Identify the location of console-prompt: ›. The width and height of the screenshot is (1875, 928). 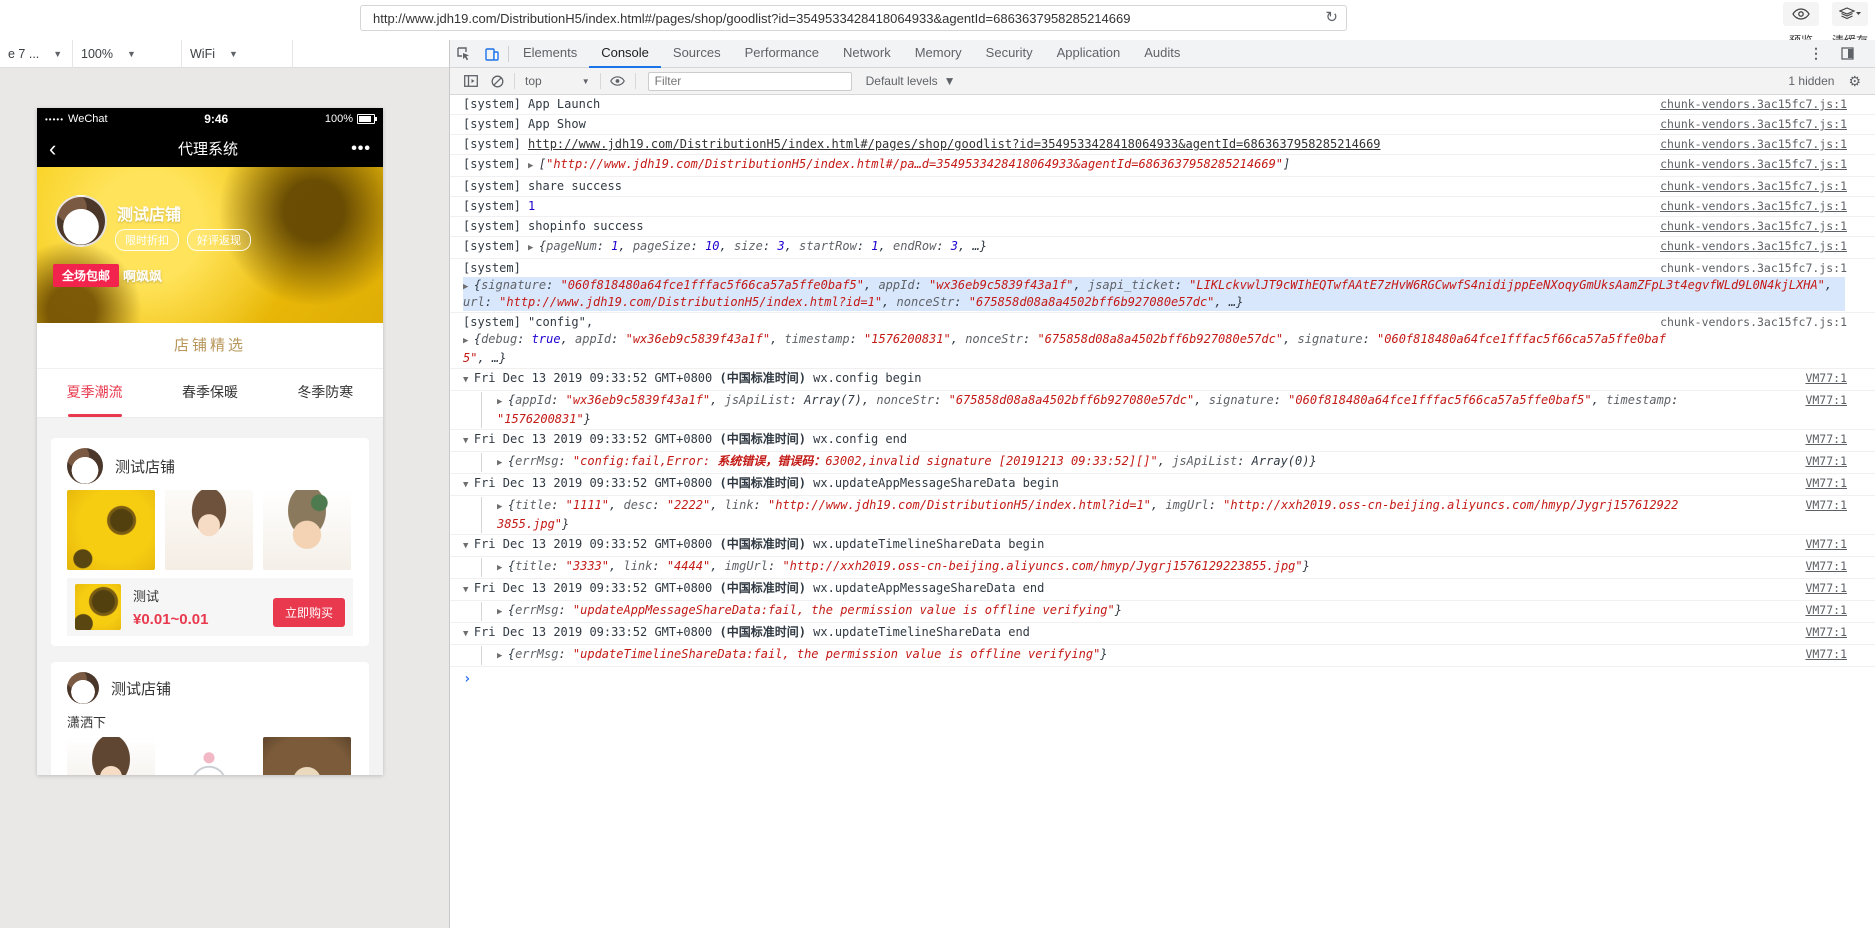
(1162, 677).